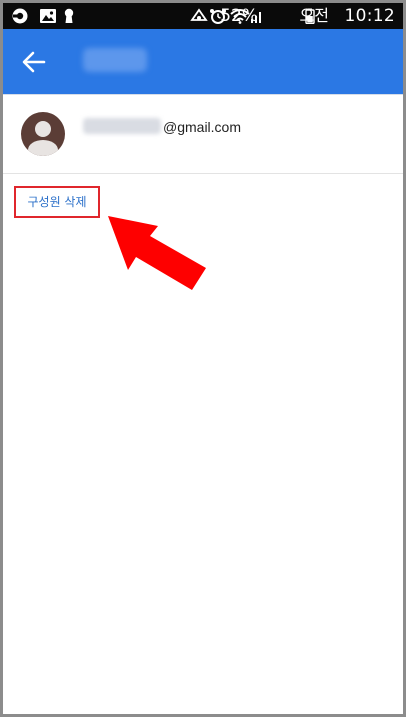  Describe the element at coordinates (203, 173) in the screenshot. I see `divider` at that location.